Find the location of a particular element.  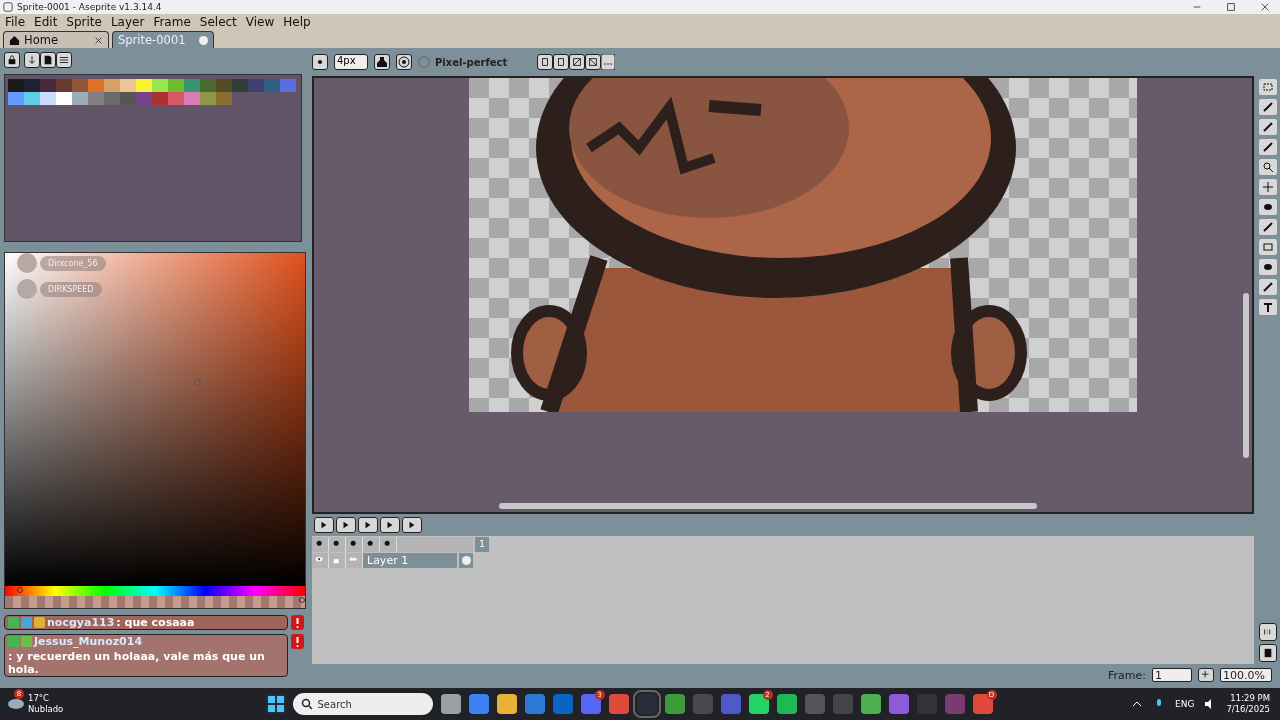

frame-field: 1 is located at coordinates (1172, 675).